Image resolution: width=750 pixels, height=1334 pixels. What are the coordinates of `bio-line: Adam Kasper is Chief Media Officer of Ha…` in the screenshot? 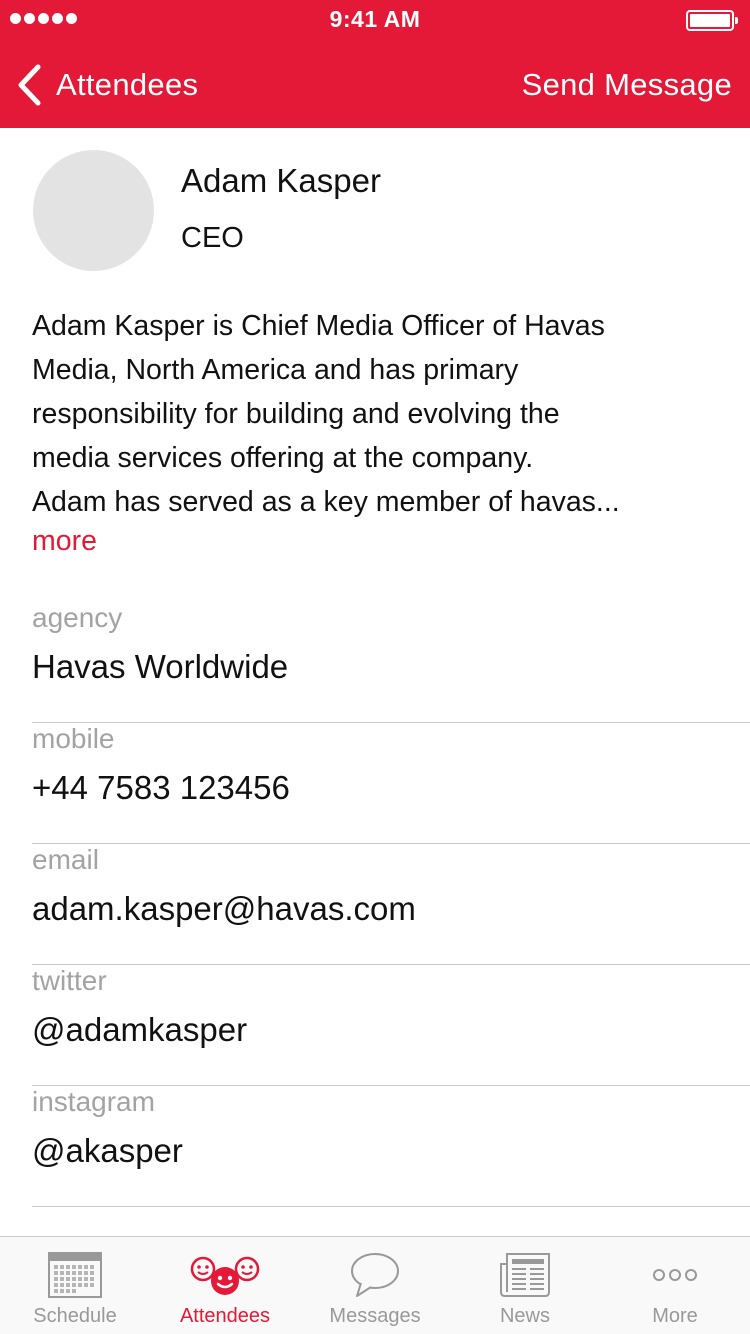 It's located at (318, 326).